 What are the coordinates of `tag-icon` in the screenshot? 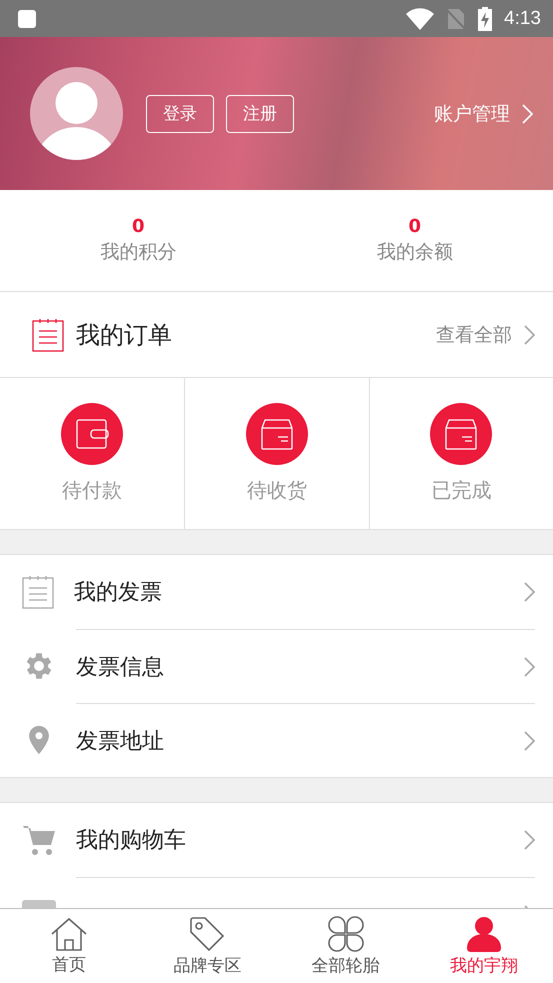 It's located at (207, 934).